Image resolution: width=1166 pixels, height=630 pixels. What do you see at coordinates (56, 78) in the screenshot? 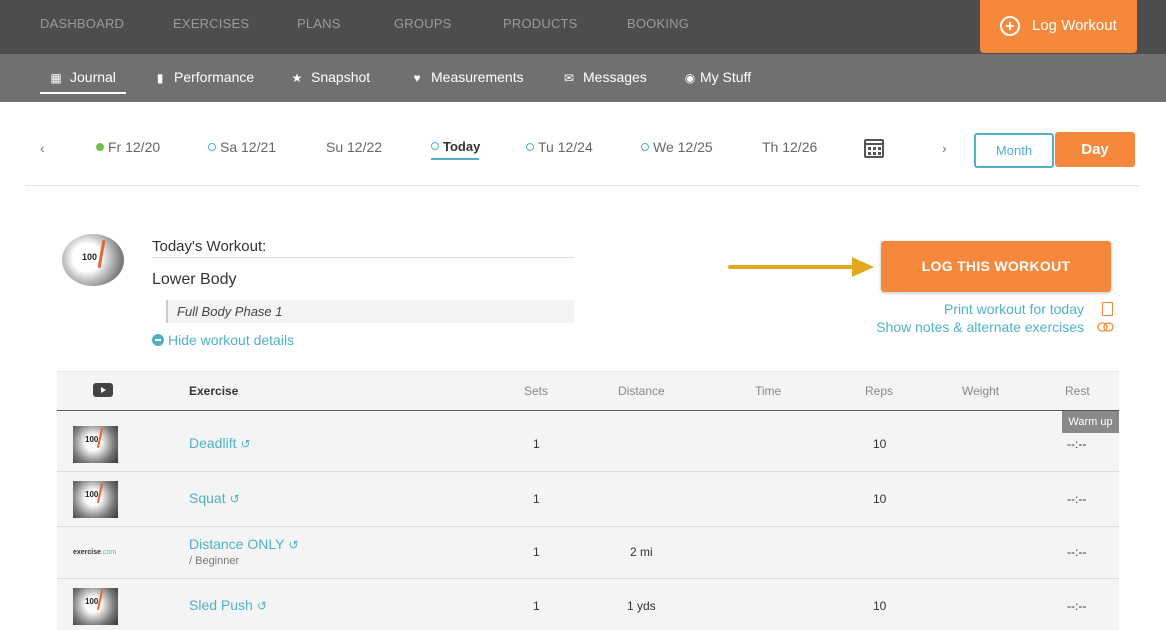
I see `calendar-check-icon: ▦` at bounding box center [56, 78].